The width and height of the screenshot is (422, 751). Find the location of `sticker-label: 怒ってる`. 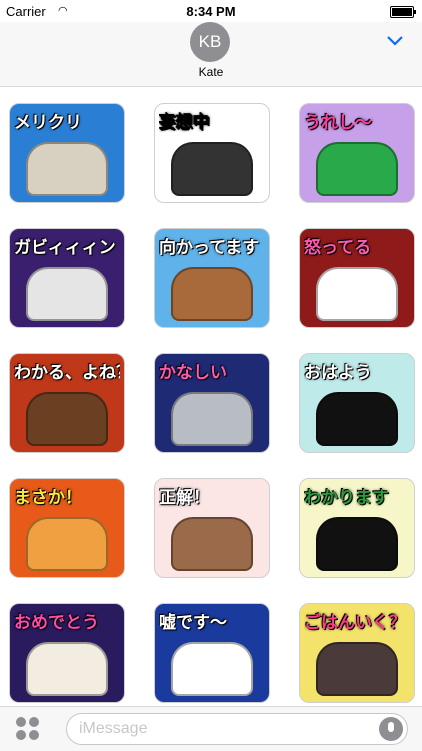

sticker-label: 怒ってる is located at coordinates (338, 247).